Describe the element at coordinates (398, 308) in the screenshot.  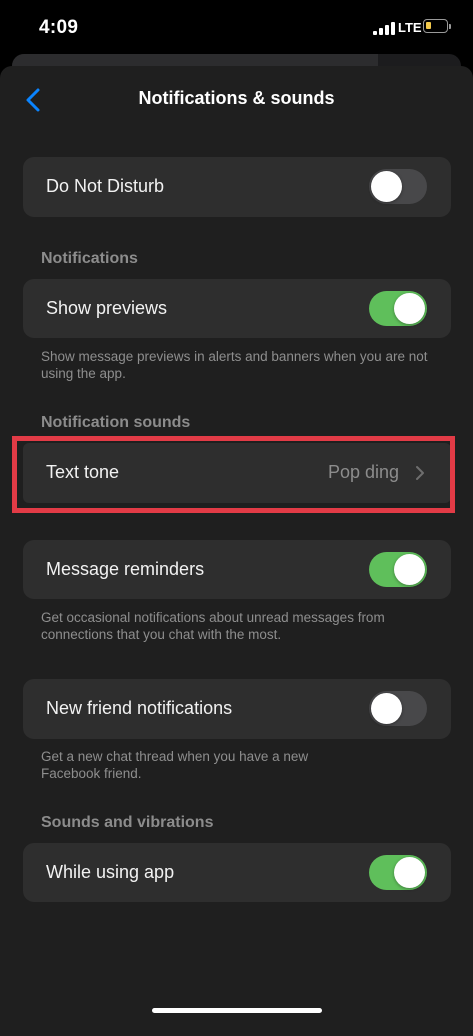
I see `show-previews-toggle` at that location.